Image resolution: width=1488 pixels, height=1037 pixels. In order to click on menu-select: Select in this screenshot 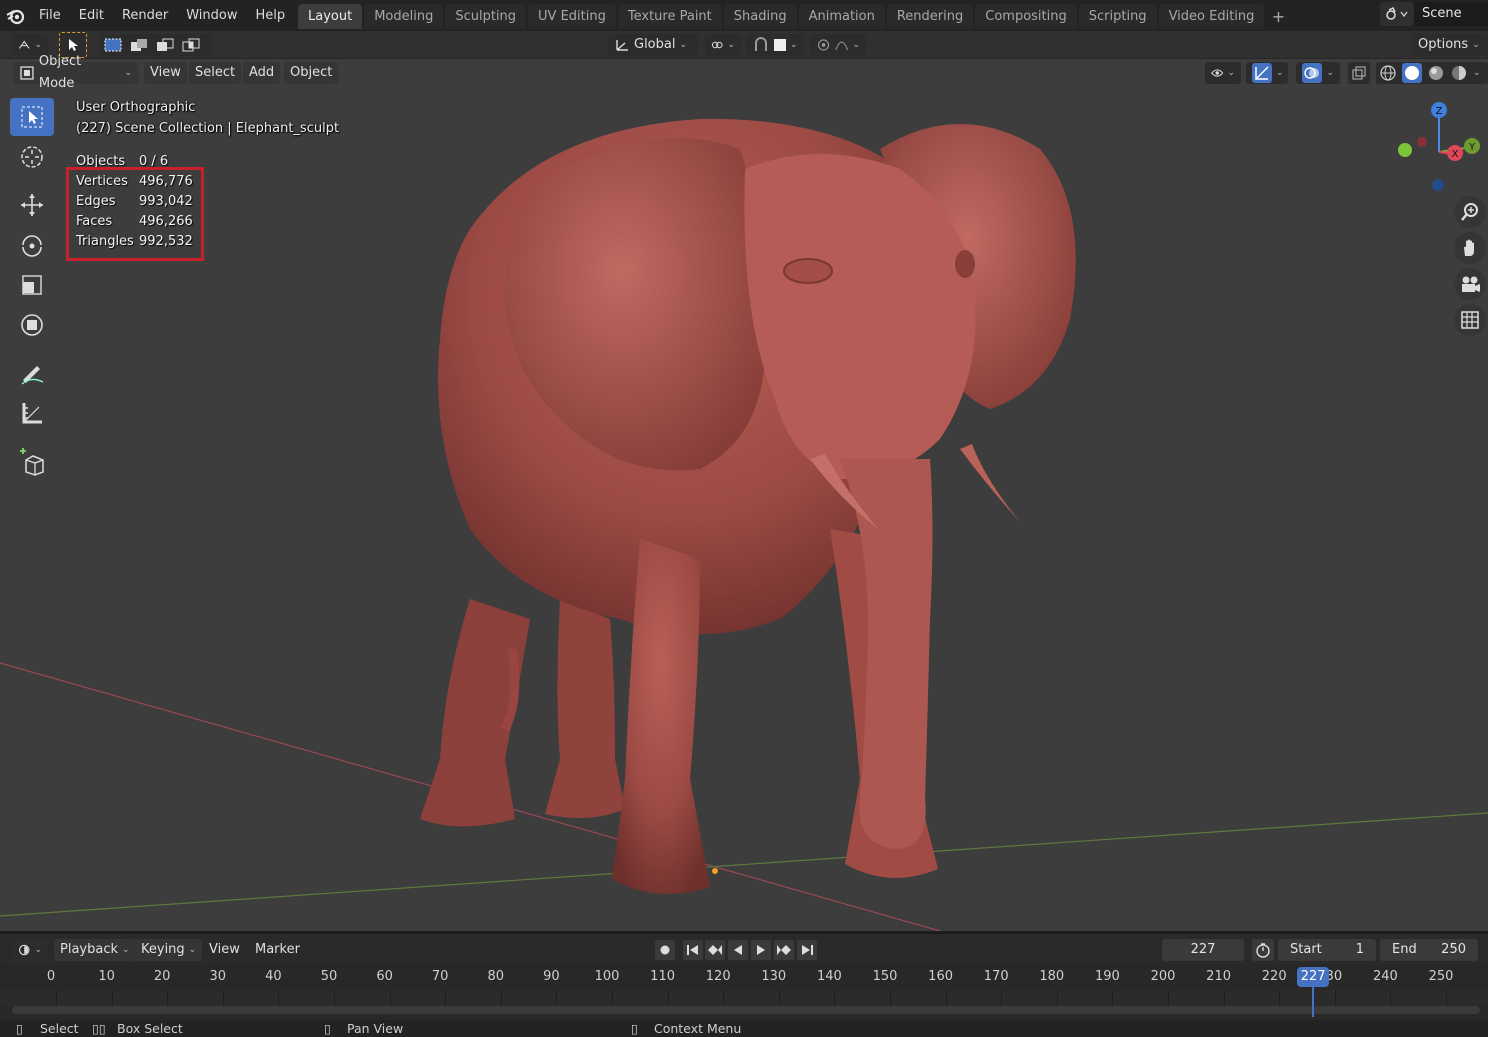, I will do `click(215, 73)`.